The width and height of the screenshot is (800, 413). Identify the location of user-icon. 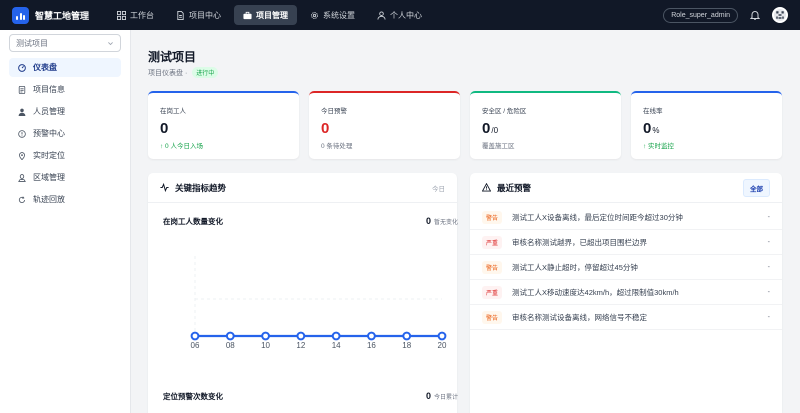
(381, 15).